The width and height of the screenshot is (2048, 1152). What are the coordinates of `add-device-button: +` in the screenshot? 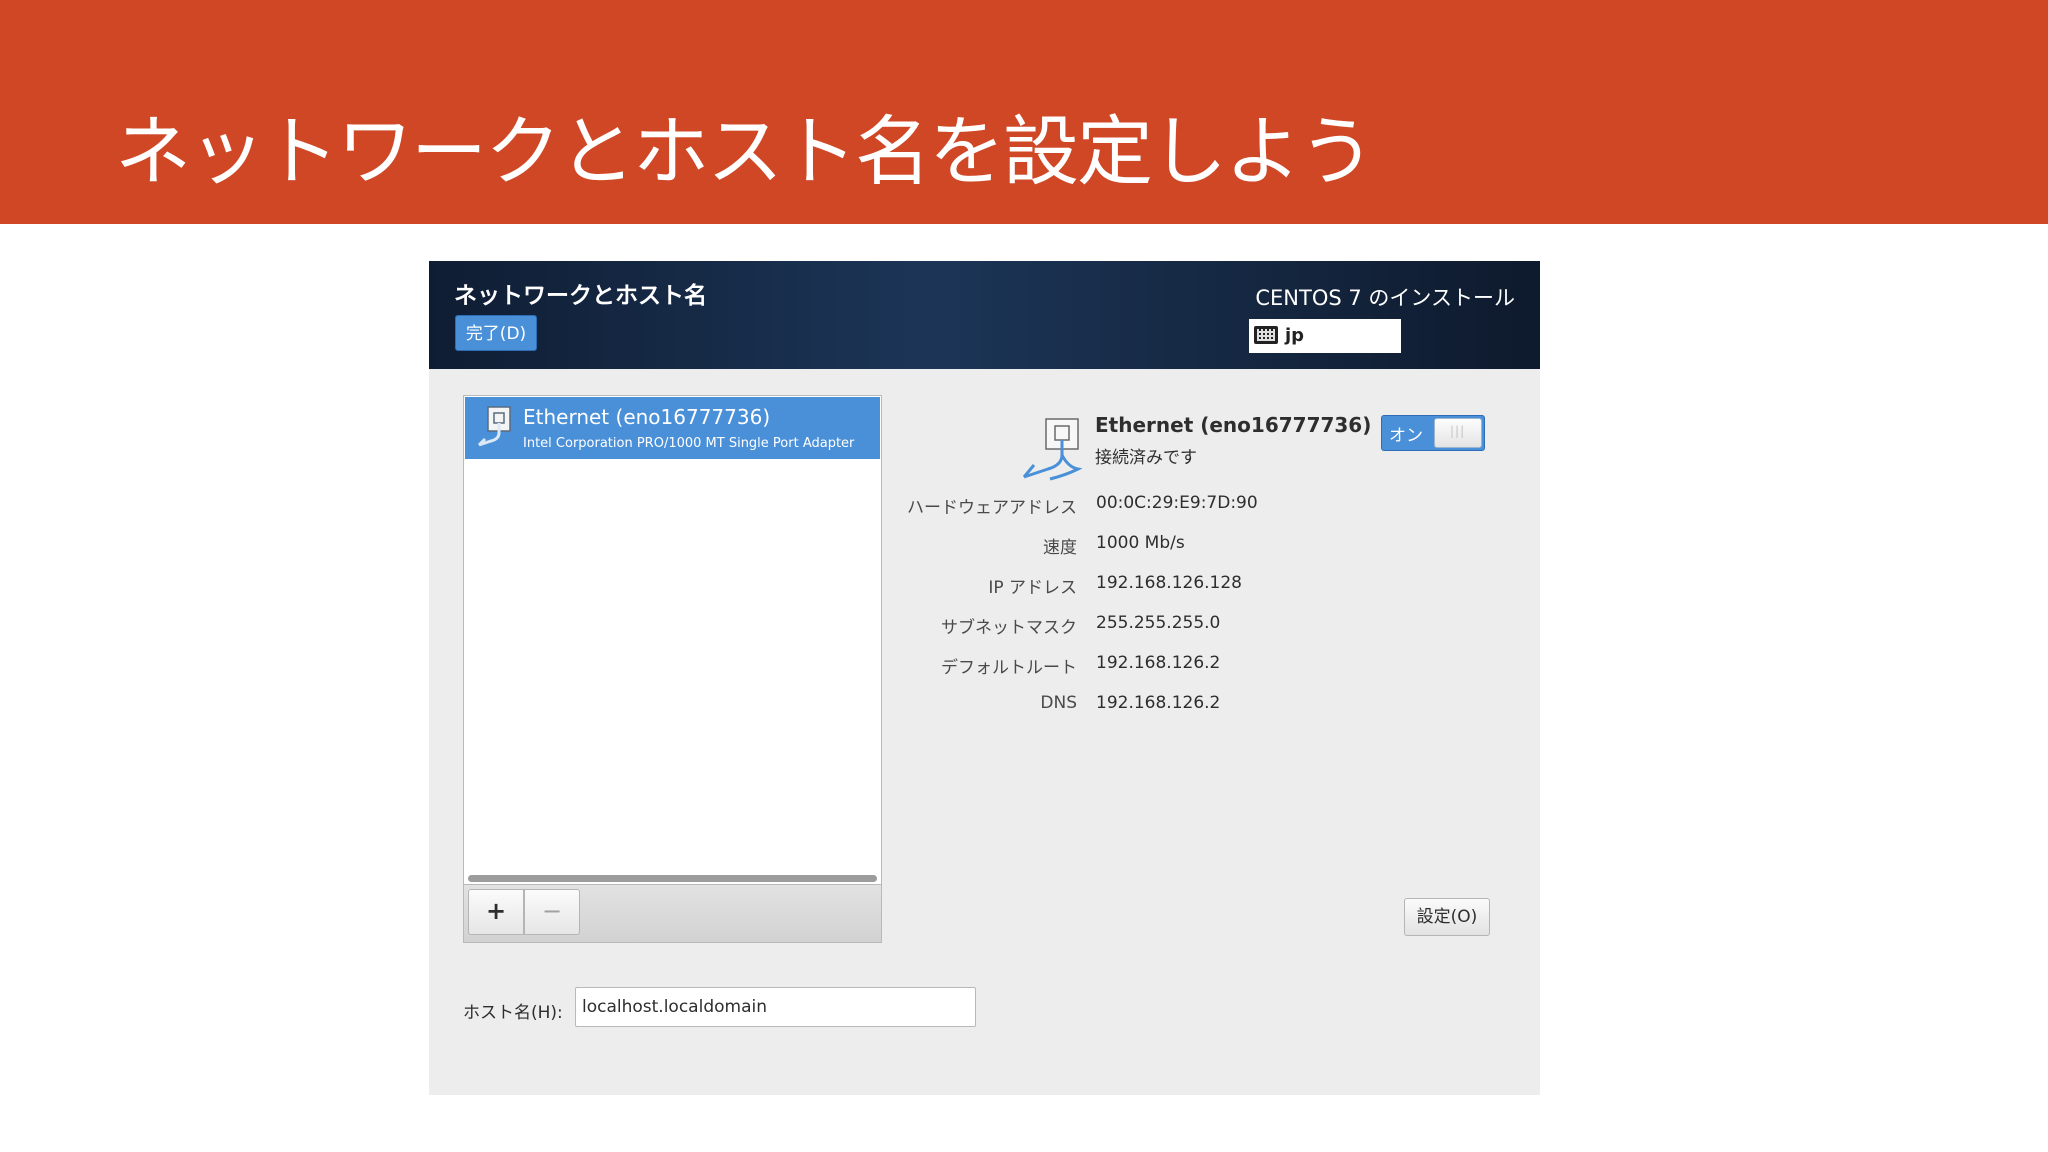 It's located at (496, 912).